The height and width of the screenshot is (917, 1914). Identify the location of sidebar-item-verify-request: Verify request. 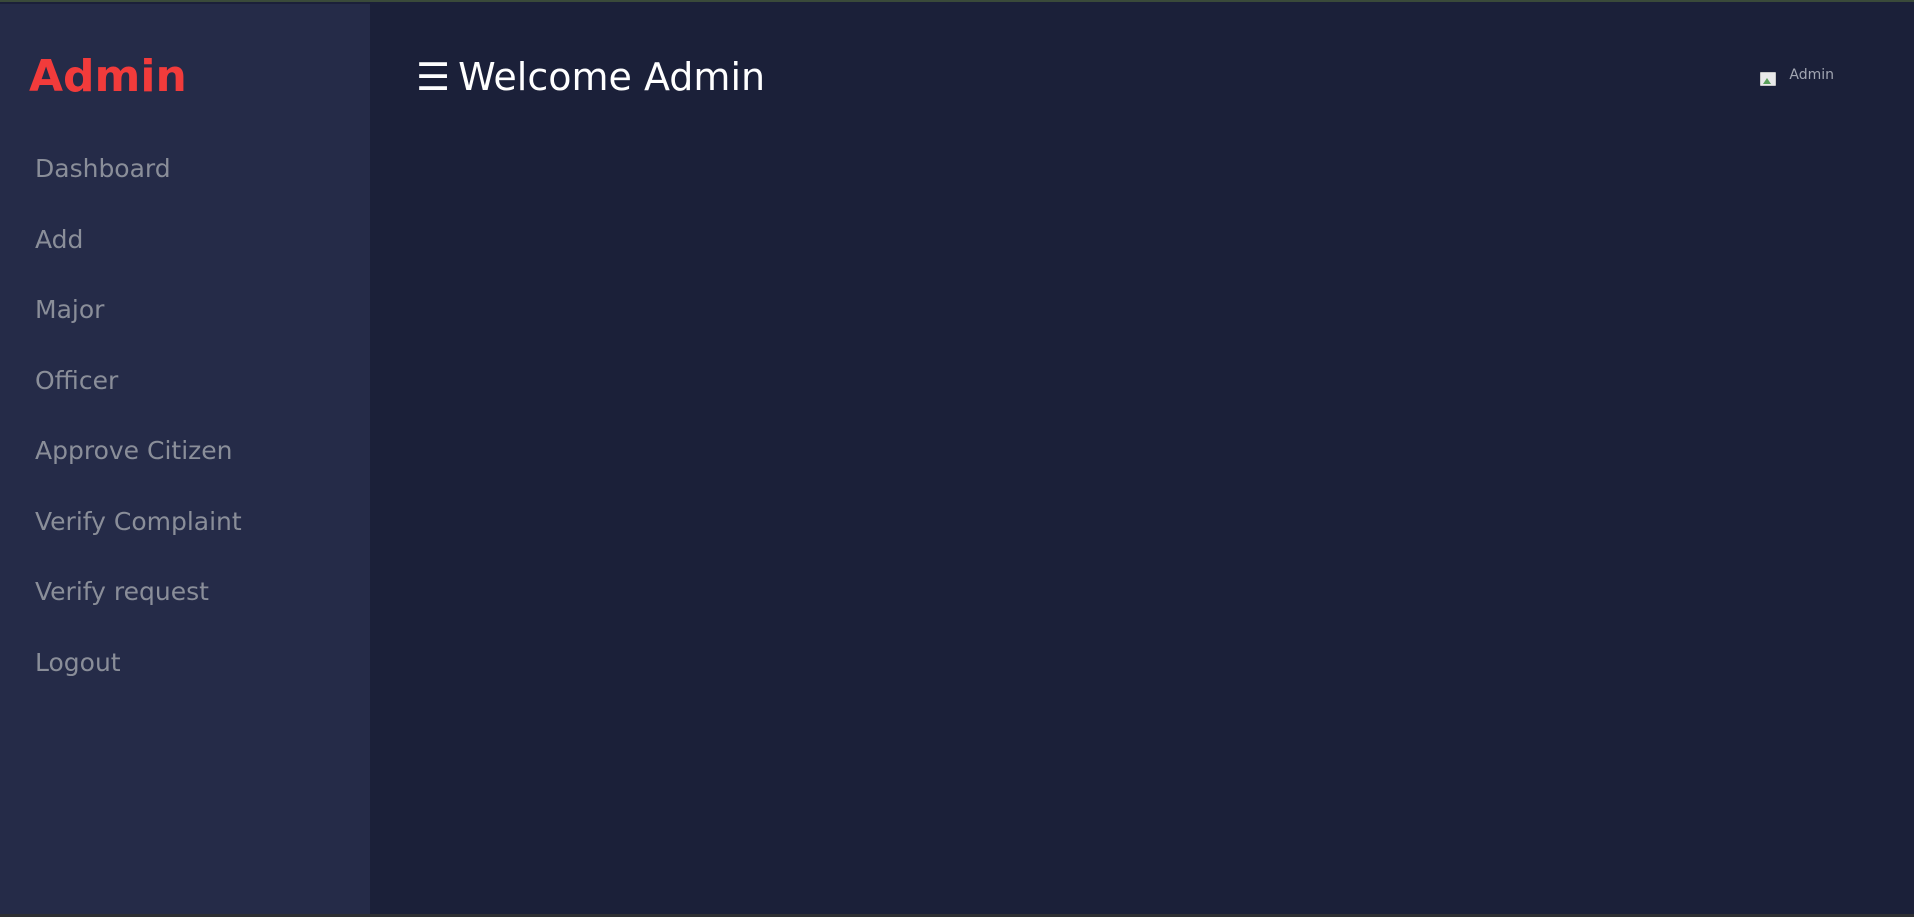
(185, 612).